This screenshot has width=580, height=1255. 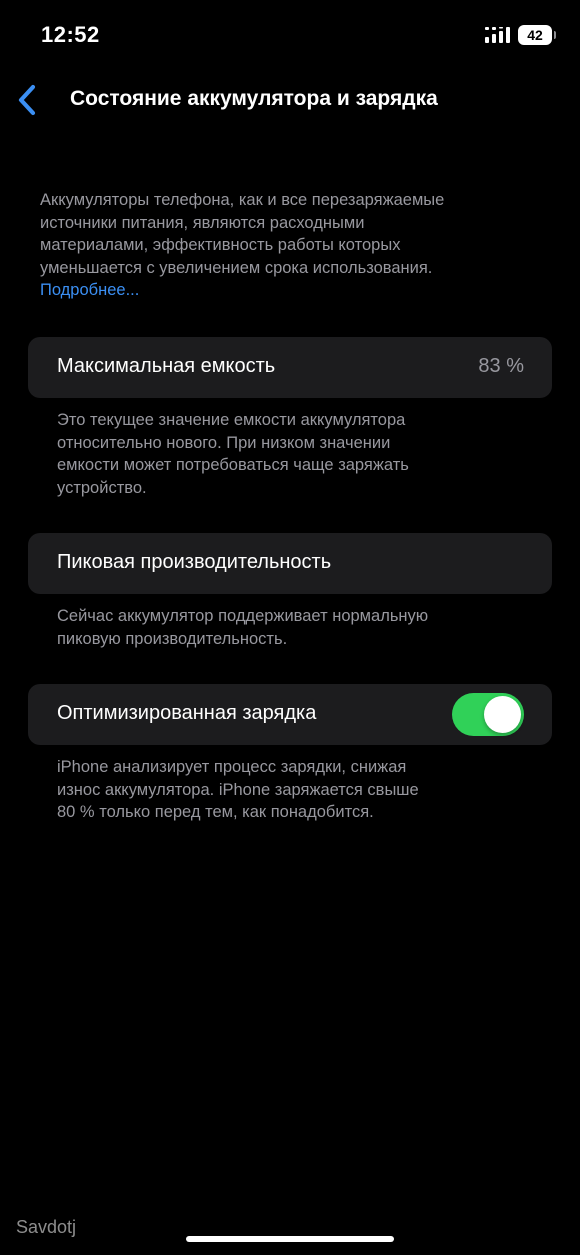 I want to click on max-capacity-row: Максимальная емкость 83 %, so click(x=290, y=367).